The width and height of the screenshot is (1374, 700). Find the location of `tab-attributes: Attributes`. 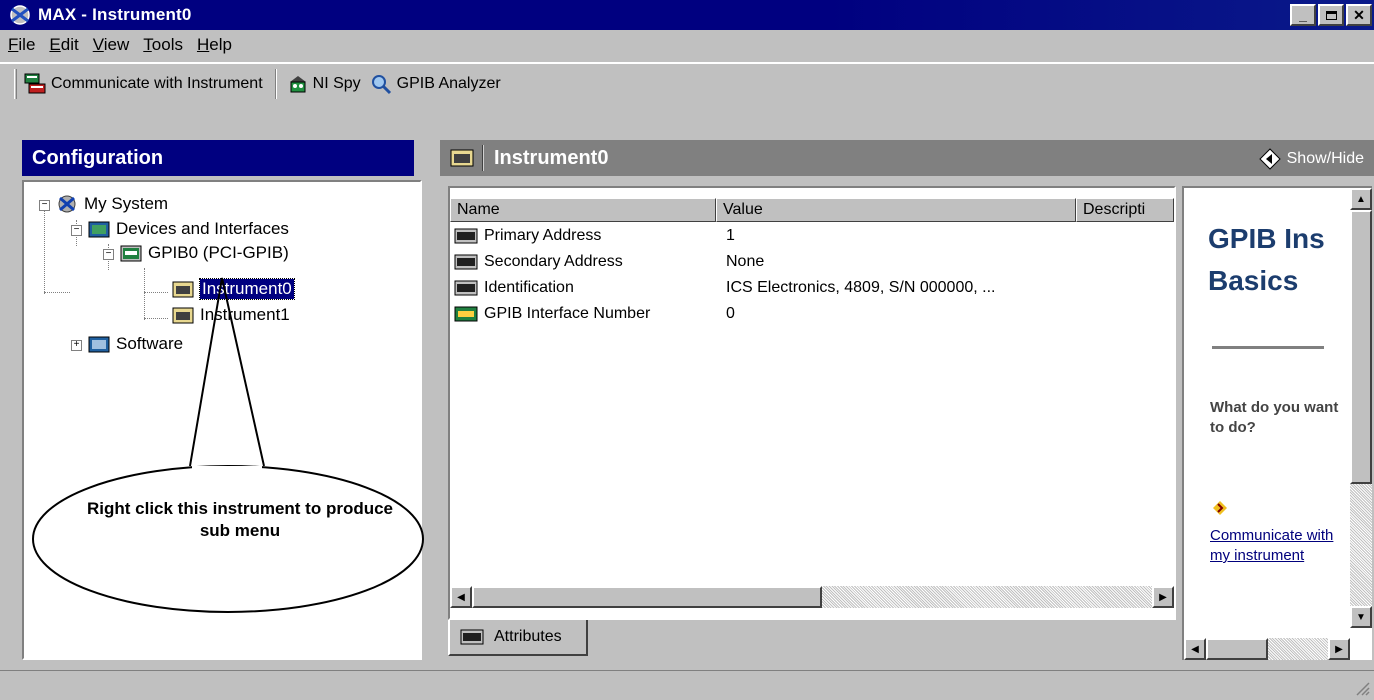

tab-attributes: Attributes is located at coordinates (518, 638).